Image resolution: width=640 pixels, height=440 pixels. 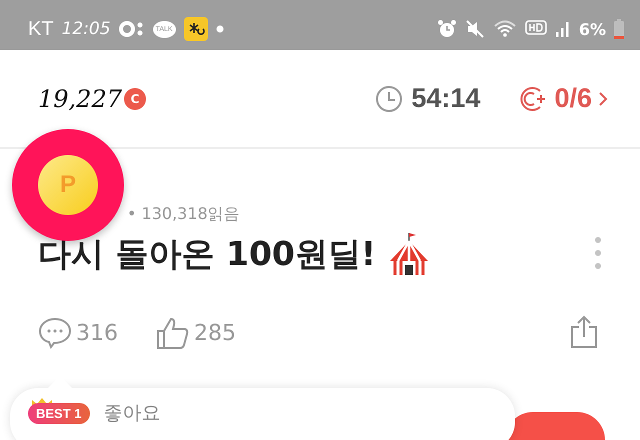 What do you see at coordinates (598, 253) in the screenshot?
I see `more-icon` at bounding box center [598, 253].